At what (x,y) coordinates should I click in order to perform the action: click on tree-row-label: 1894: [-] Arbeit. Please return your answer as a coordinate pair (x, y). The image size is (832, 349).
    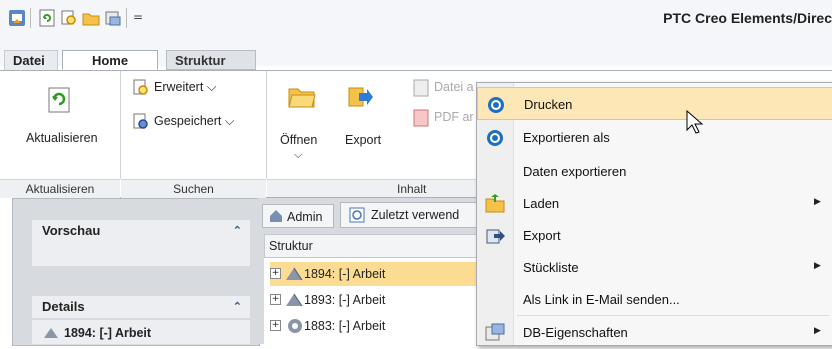
    Looking at the image, I should click on (345, 274).